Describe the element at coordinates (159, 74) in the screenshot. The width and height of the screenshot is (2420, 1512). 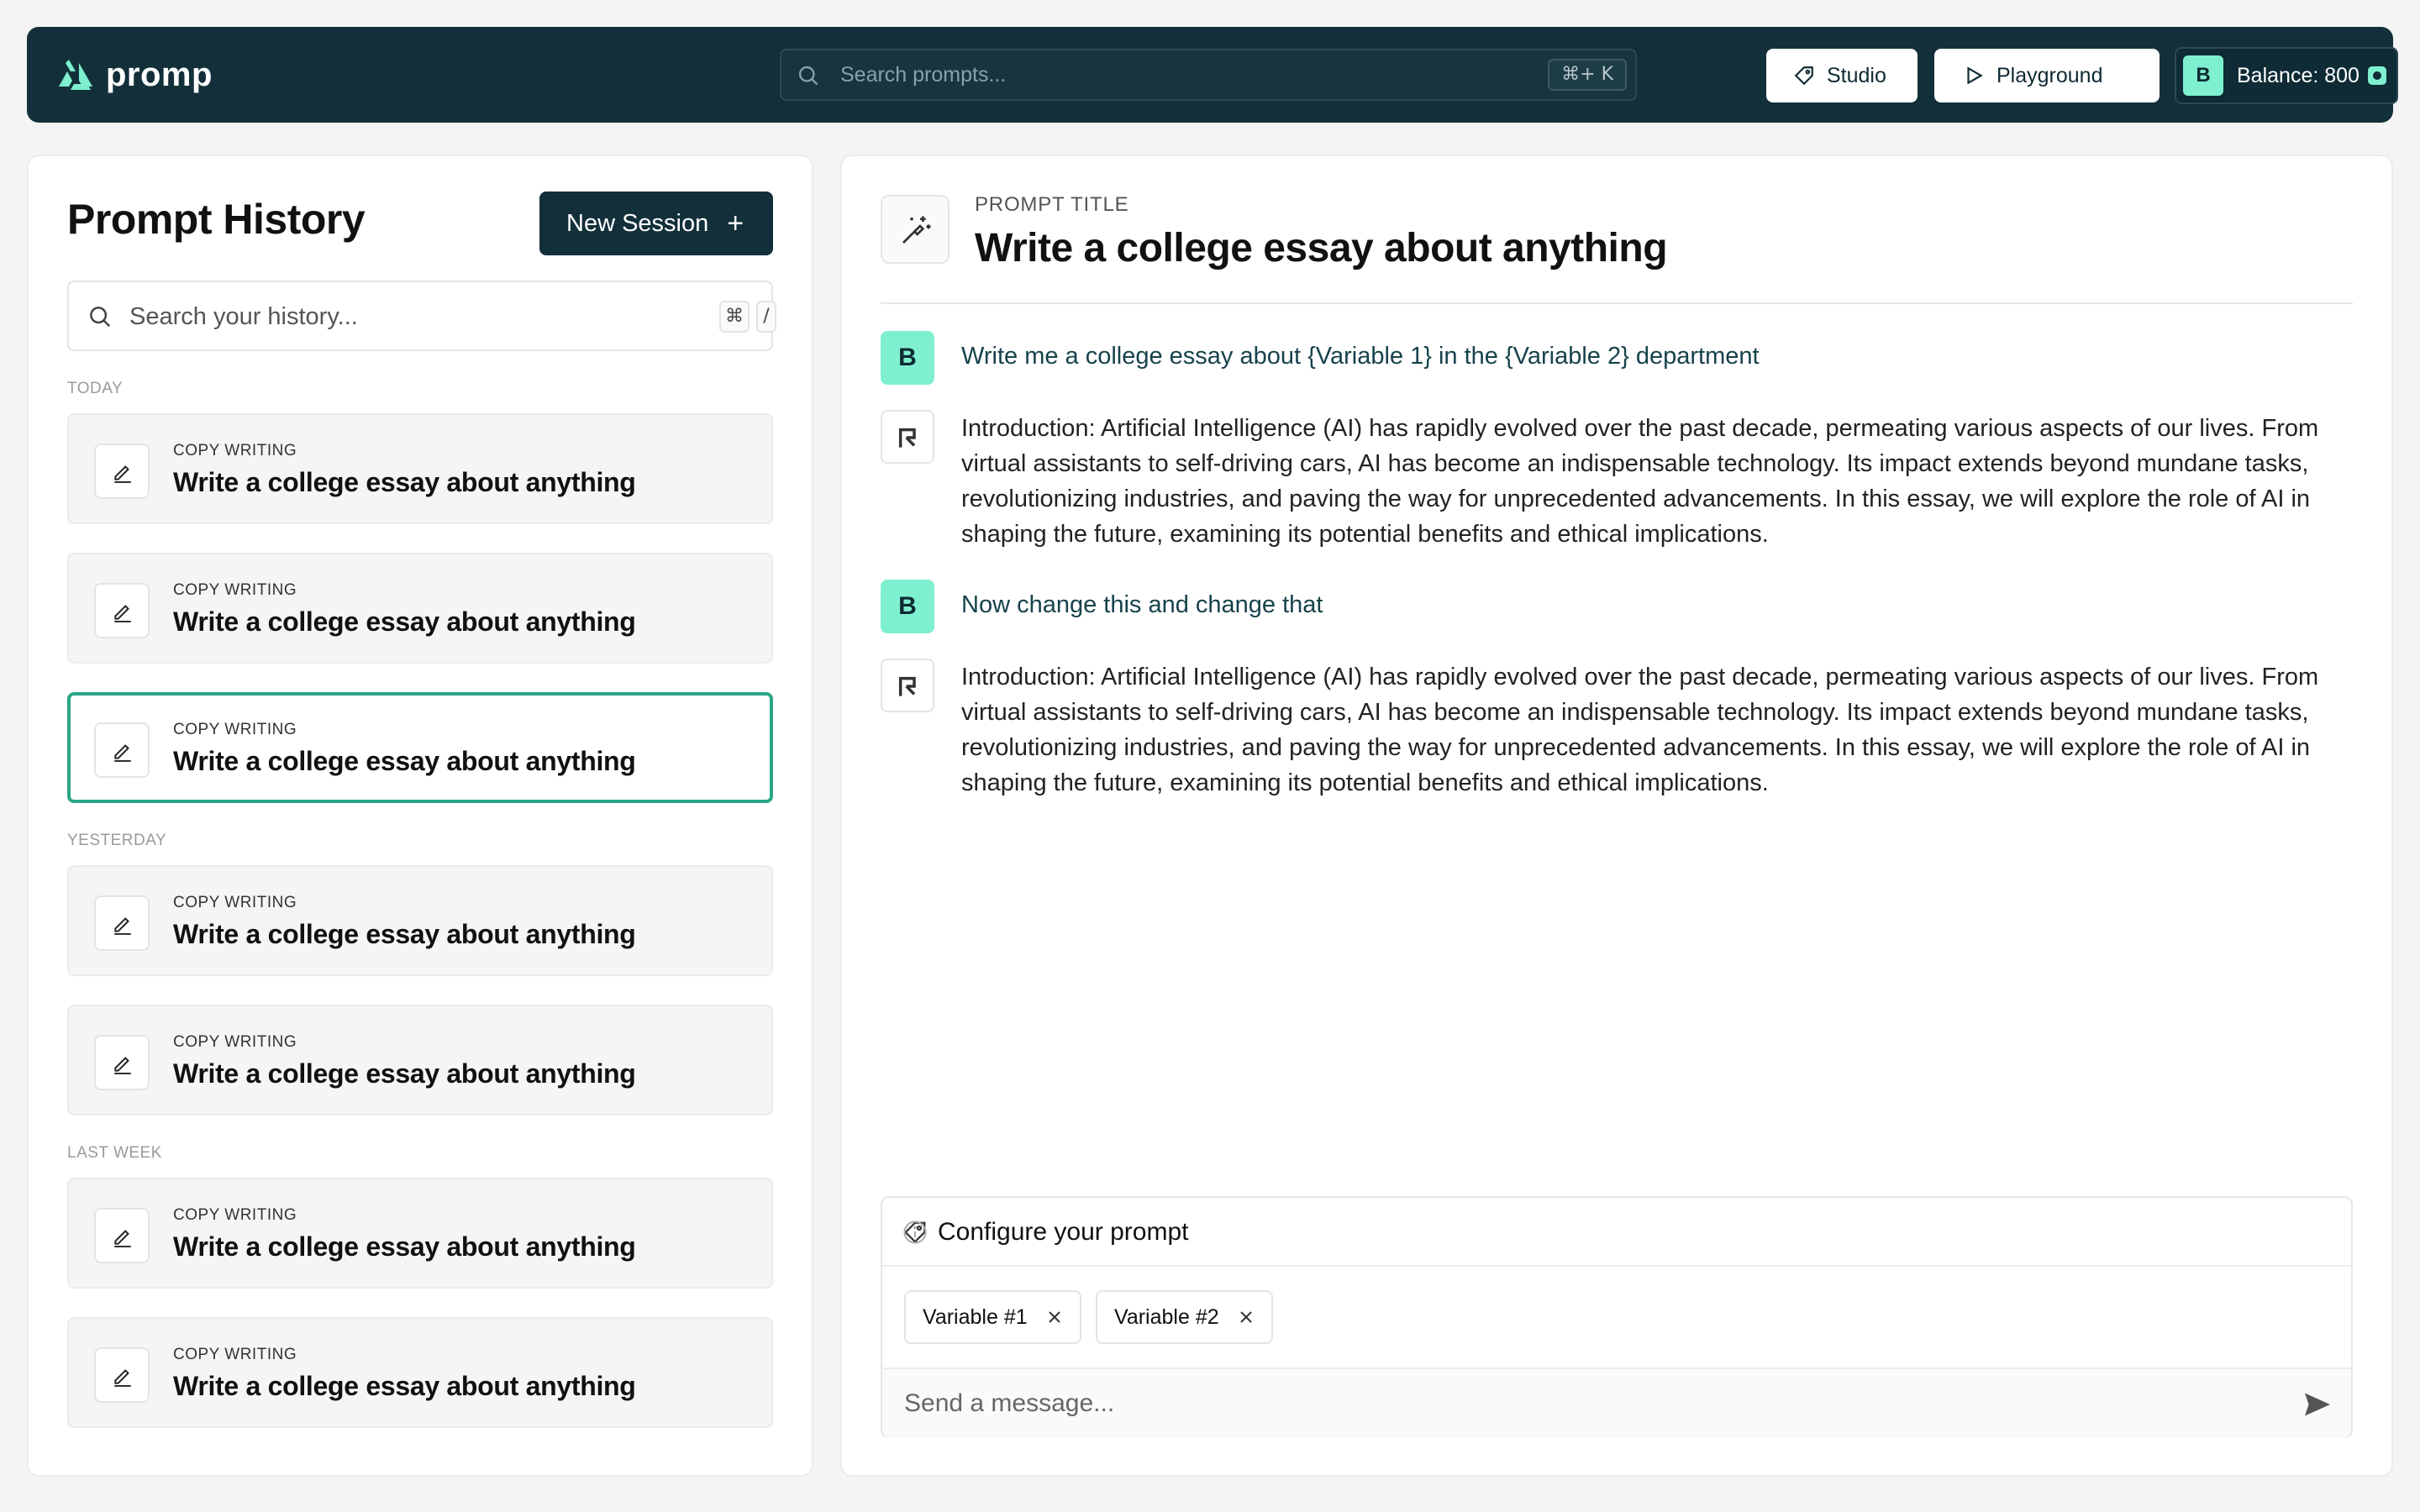
I see `app-name: promp` at that location.